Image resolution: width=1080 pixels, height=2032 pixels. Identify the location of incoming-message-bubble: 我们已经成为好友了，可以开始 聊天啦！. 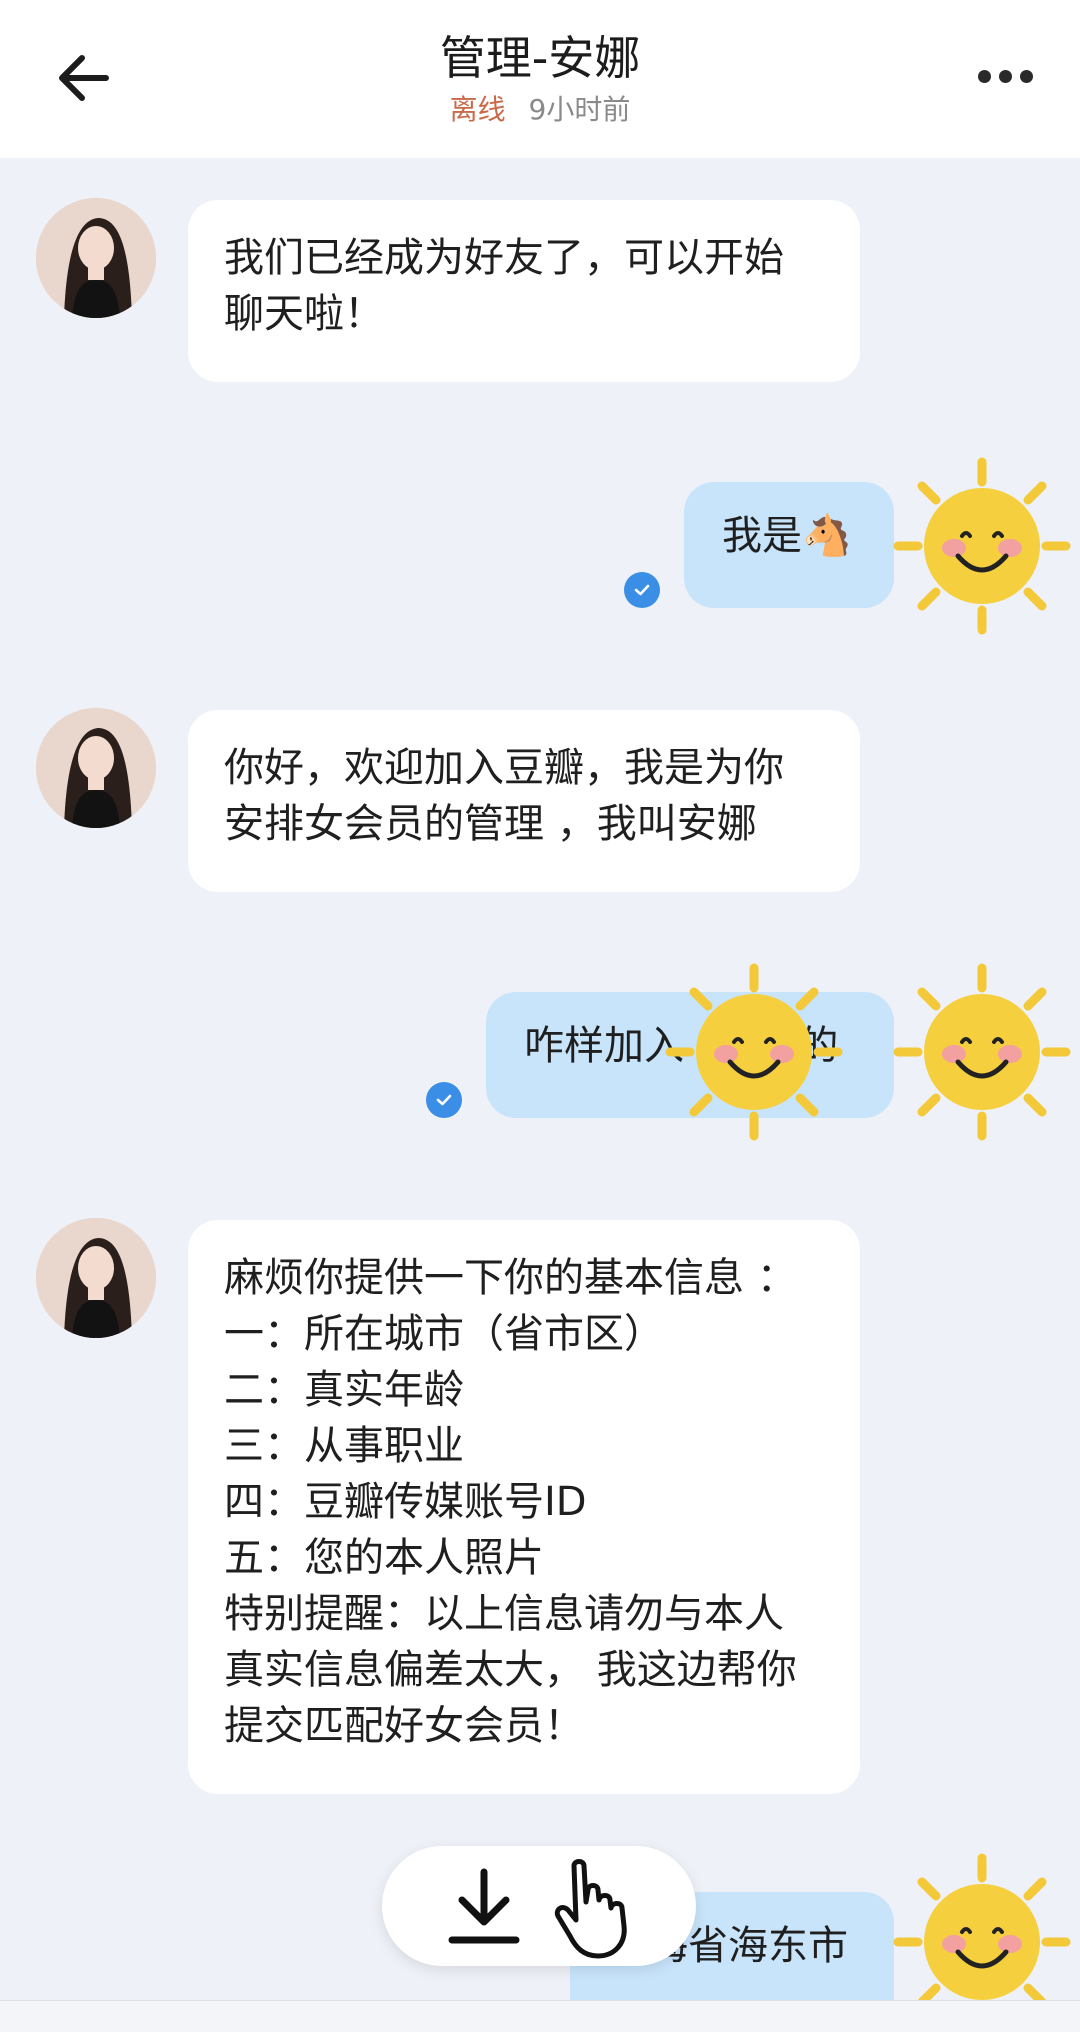
(524, 291).